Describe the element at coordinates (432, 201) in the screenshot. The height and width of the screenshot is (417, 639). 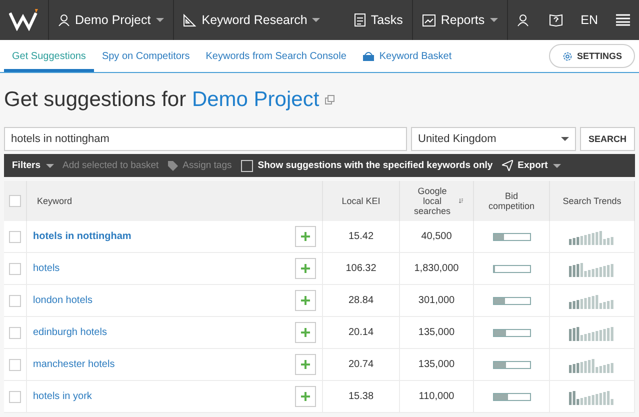
I see `column-header: Google local searches` at that location.